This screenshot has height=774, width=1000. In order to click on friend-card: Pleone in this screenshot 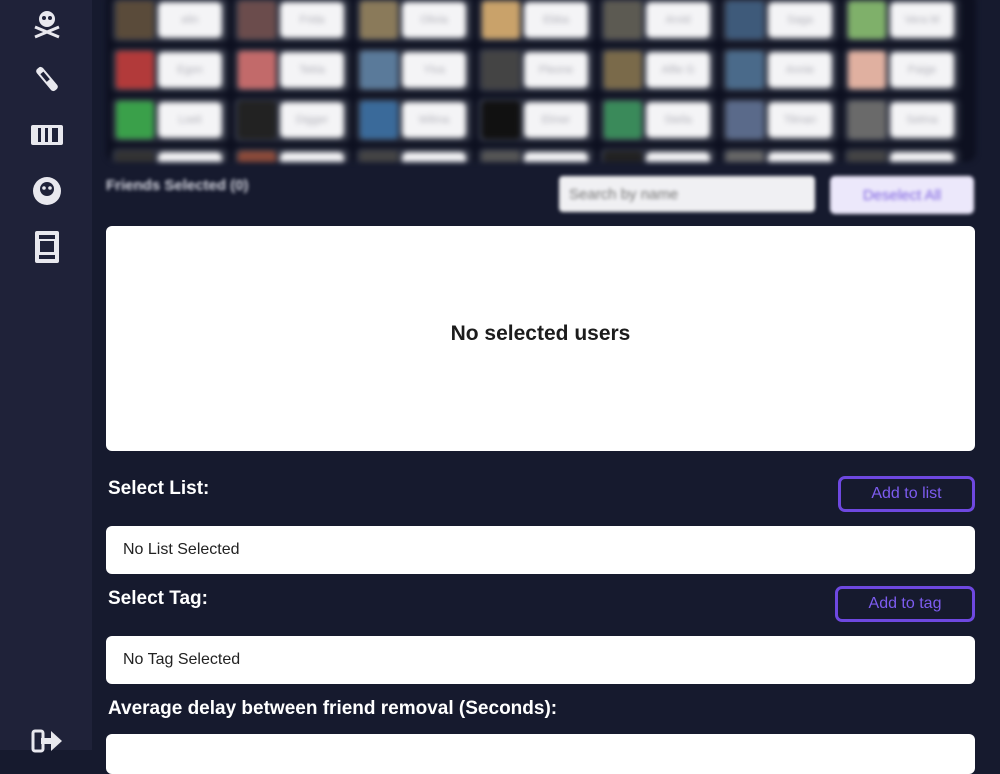, I will do `click(536, 70)`.